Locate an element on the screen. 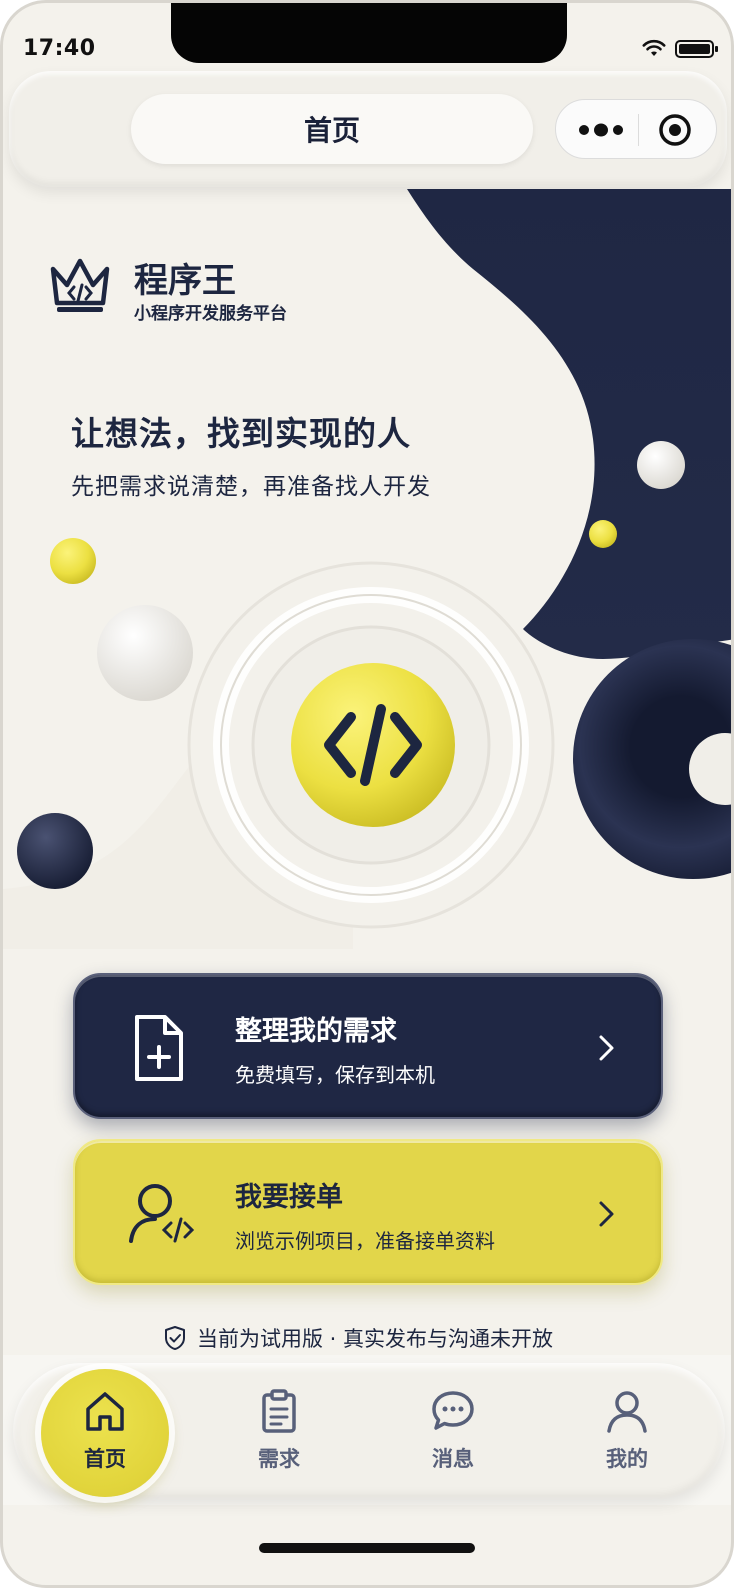  miniprogram-capsule is located at coordinates (636, 129).